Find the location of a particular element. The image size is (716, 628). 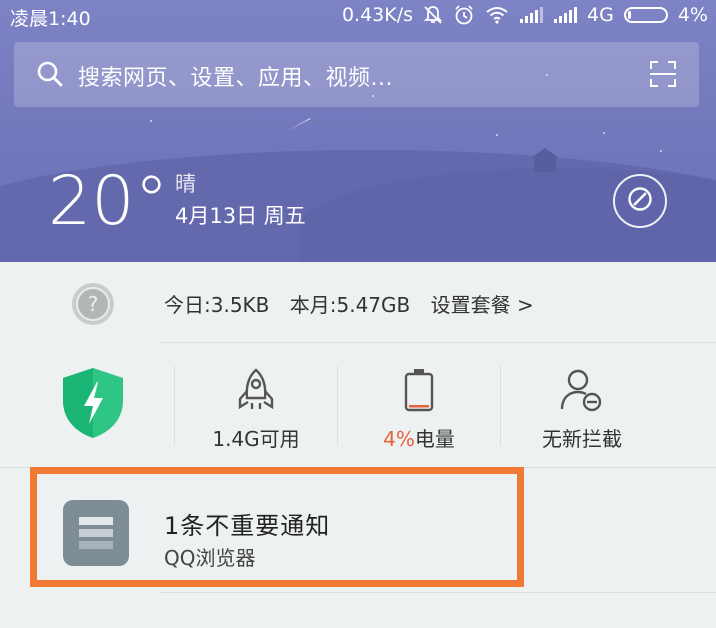

network-speed: 0.43K/s is located at coordinates (377, 15).